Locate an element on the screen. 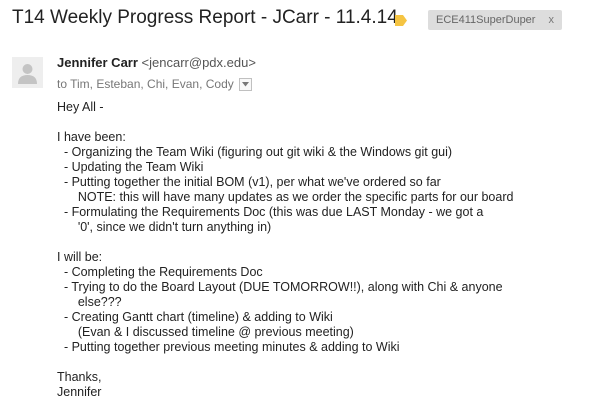 This screenshot has height=420, width=598. sender-email: <jencarr@pdx.edu> is located at coordinates (198, 62).